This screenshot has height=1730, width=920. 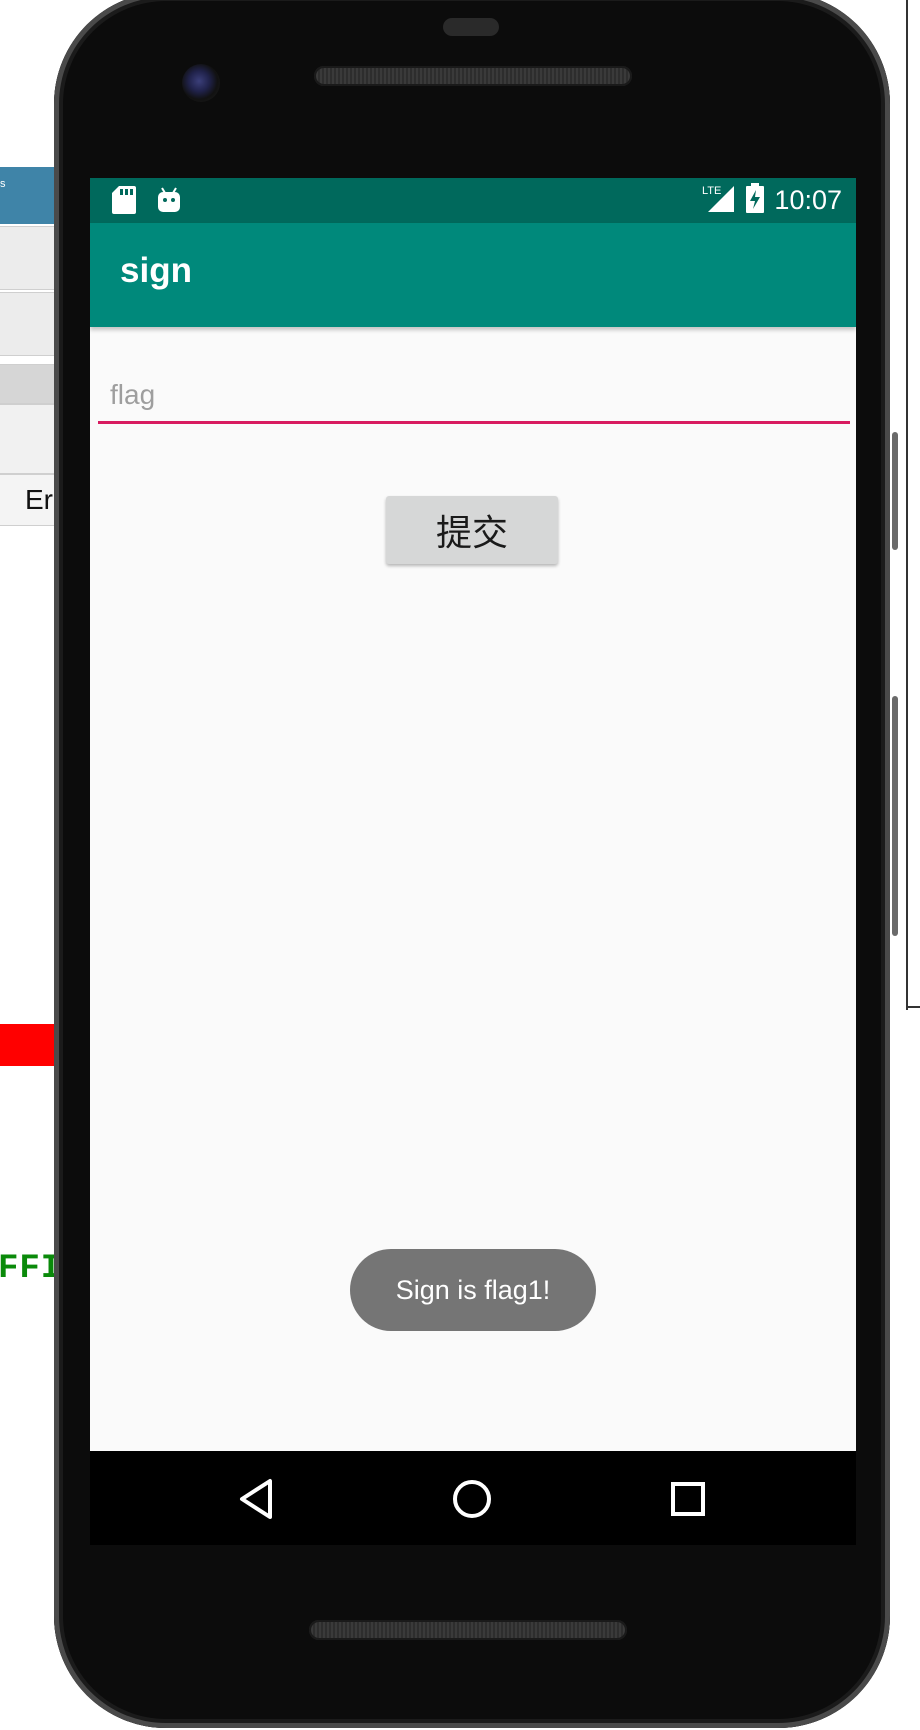 What do you see at coordinates (719, 200) in the screenshot?
I see `signal-icon: LTE` at bounding box center [719, 200].